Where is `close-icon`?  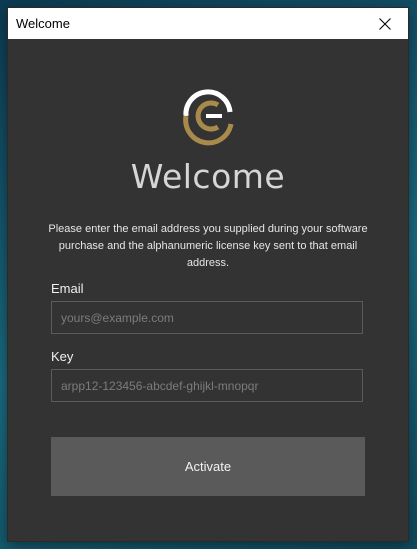
close-icon is located at coordinates (385, 24).